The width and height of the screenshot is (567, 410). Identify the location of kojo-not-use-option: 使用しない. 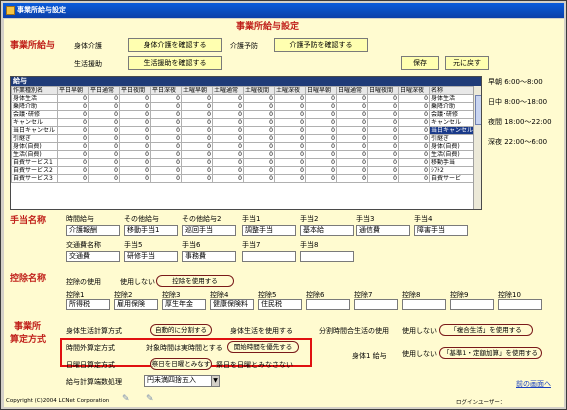
(137, 282).